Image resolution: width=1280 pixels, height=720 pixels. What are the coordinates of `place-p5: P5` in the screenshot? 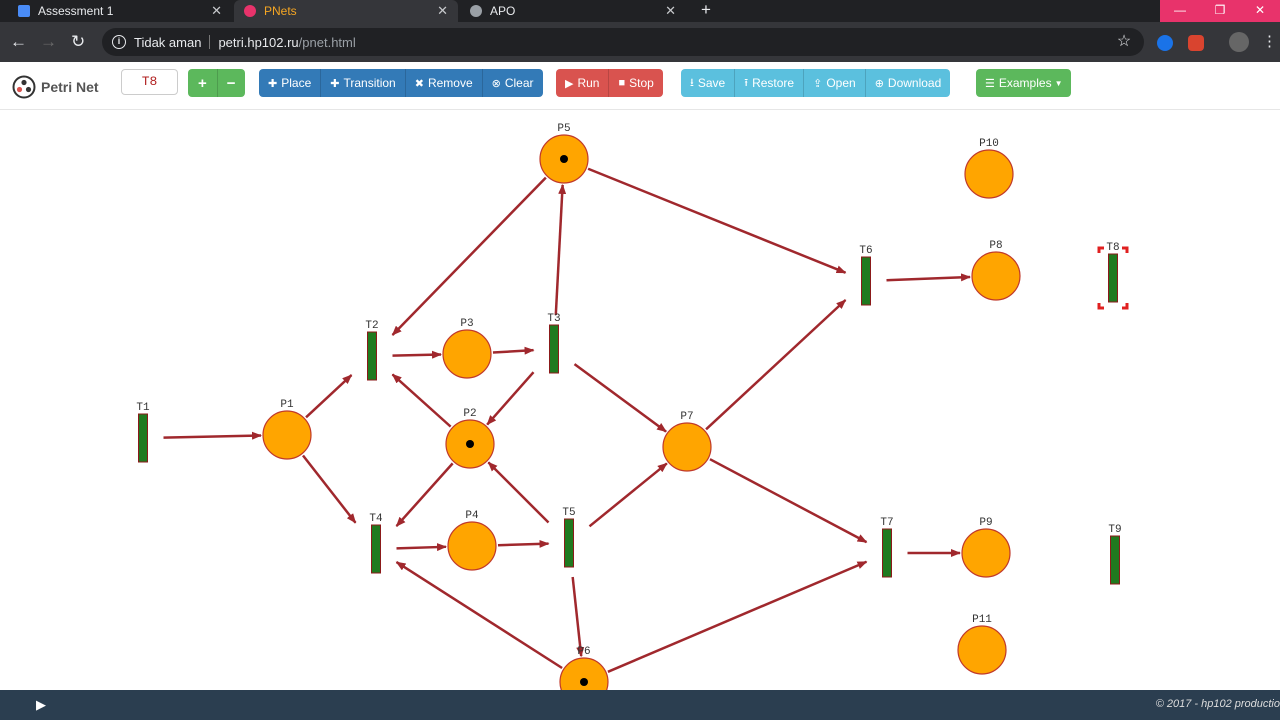 It's located at (564, 153).